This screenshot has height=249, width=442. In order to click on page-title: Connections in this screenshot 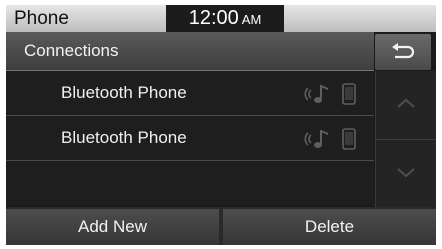, I will do `click(71, 50)`.